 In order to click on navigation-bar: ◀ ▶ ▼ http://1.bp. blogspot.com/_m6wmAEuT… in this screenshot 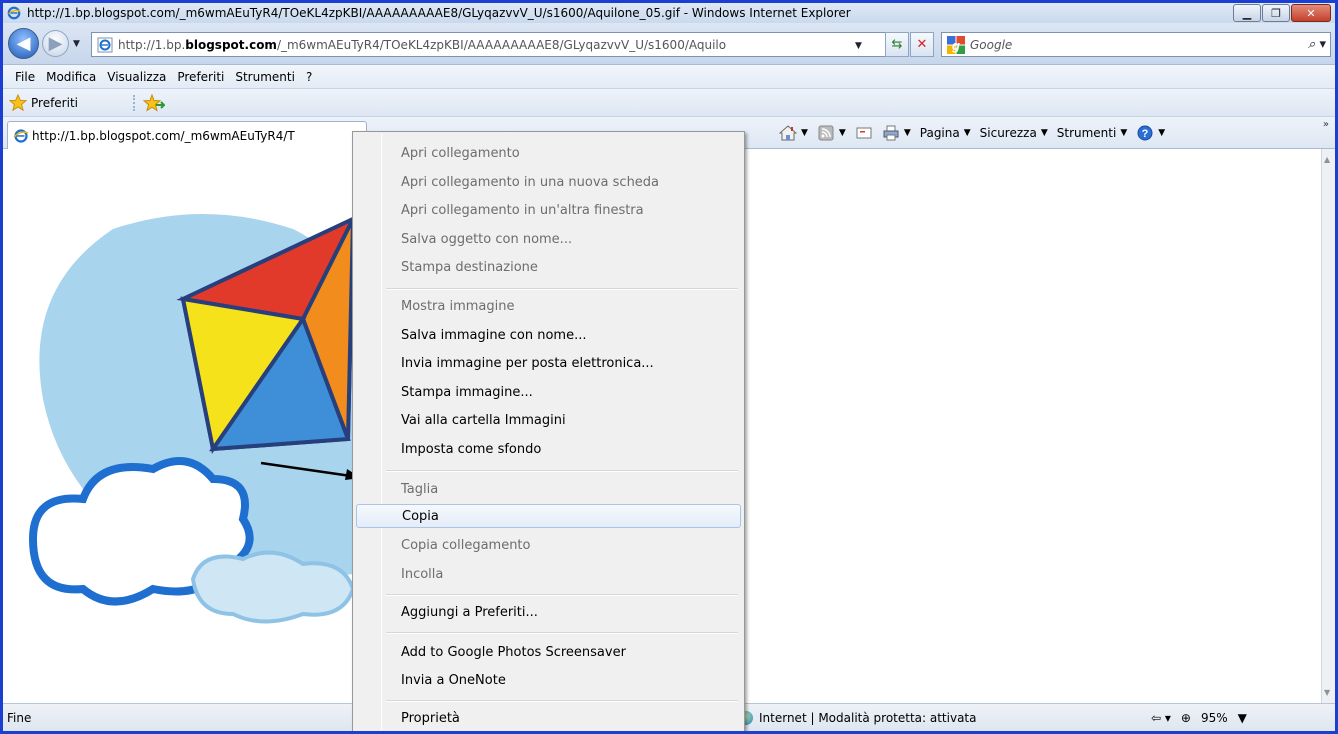, I will do `click(669, 44)`.